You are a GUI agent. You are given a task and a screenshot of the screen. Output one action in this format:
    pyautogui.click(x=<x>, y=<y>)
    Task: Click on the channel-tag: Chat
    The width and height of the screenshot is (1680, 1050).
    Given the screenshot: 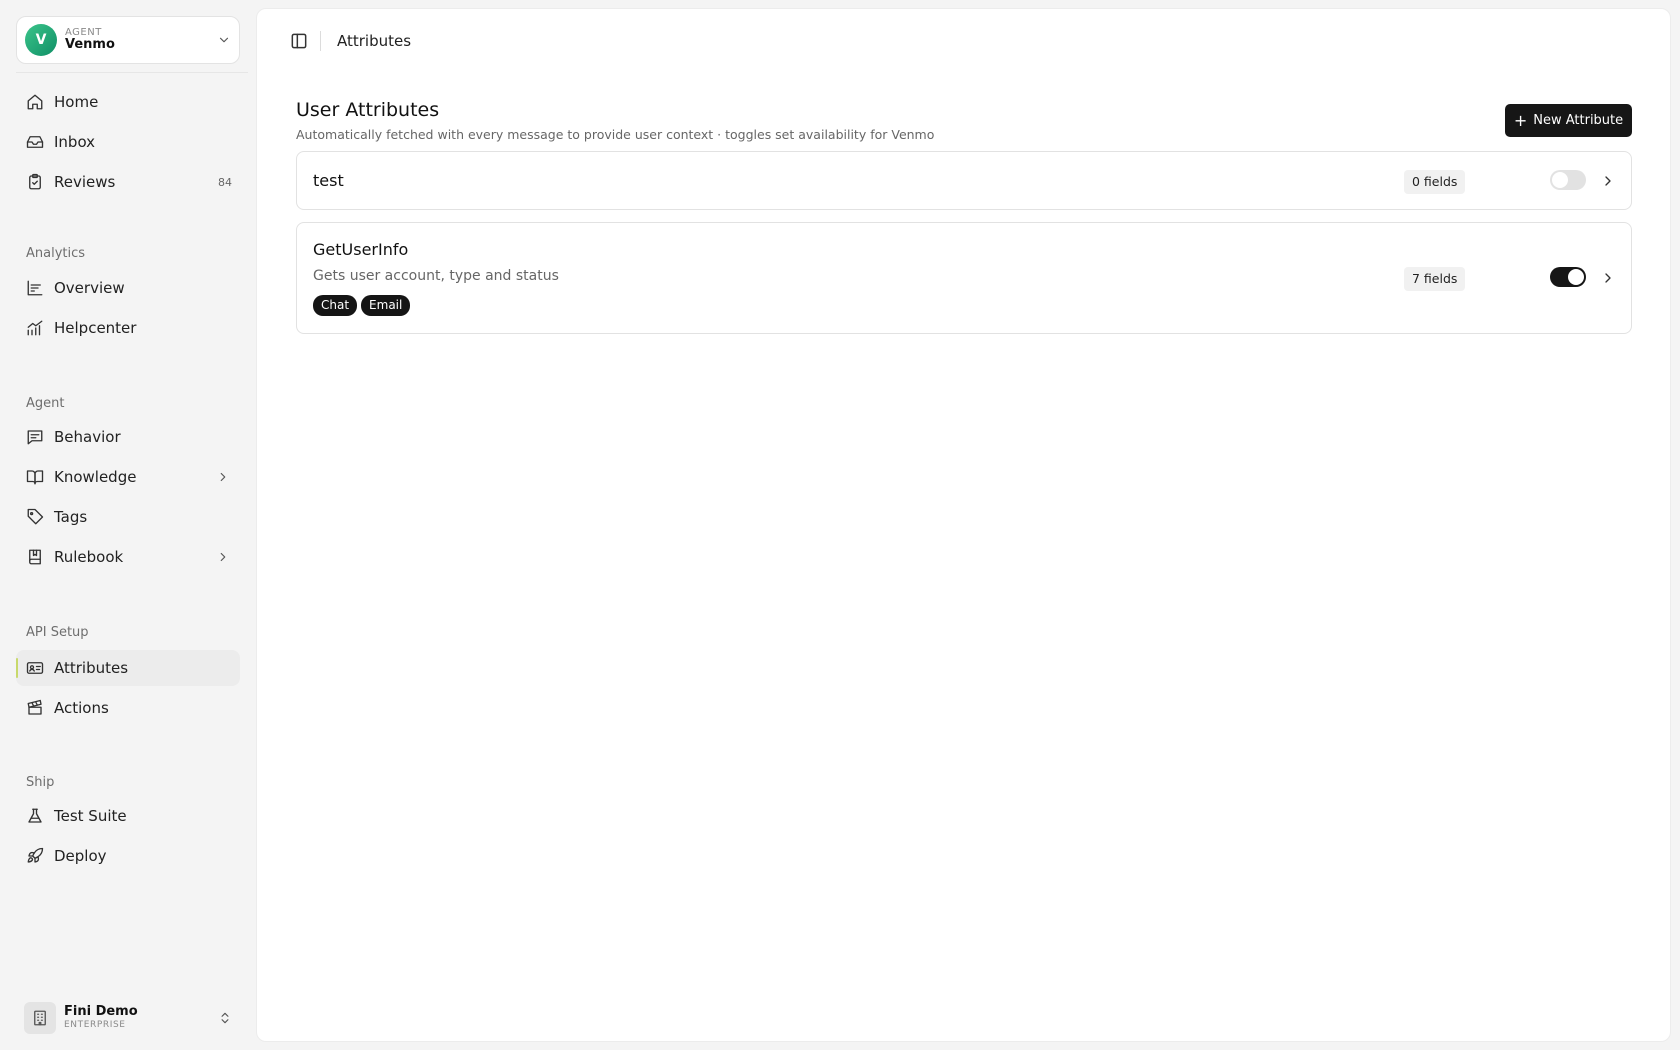 What is the action you would take?
    pyautogui.click(x=335, y=305)
    